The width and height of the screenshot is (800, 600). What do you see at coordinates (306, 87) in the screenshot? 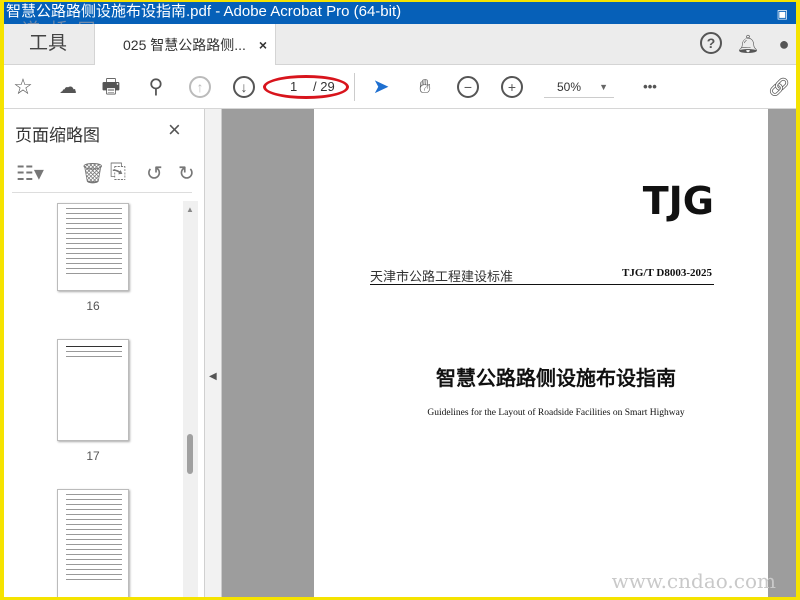
I see `page-navigator: 1 / 29` at bounding box center [306, 87].